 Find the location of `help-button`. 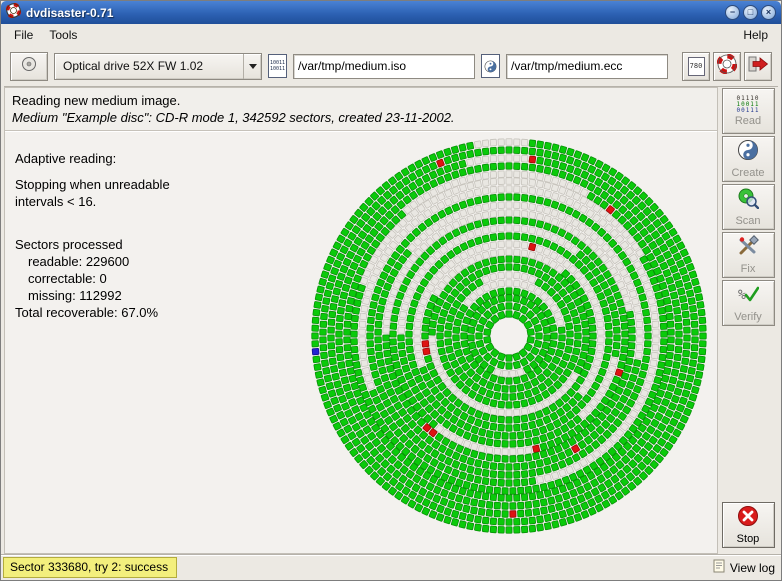

help-button is located at coordinates (727, 66).